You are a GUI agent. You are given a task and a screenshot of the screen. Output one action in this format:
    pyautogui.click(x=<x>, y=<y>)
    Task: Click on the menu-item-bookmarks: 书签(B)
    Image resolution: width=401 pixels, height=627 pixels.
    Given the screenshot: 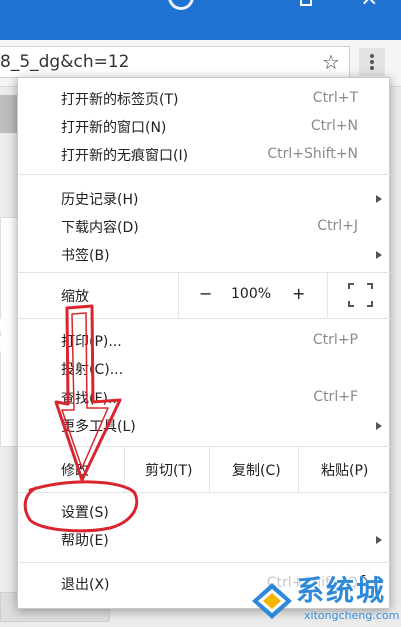 What is the action you would take?
    pyautogui.click(x=204, y=255)
    